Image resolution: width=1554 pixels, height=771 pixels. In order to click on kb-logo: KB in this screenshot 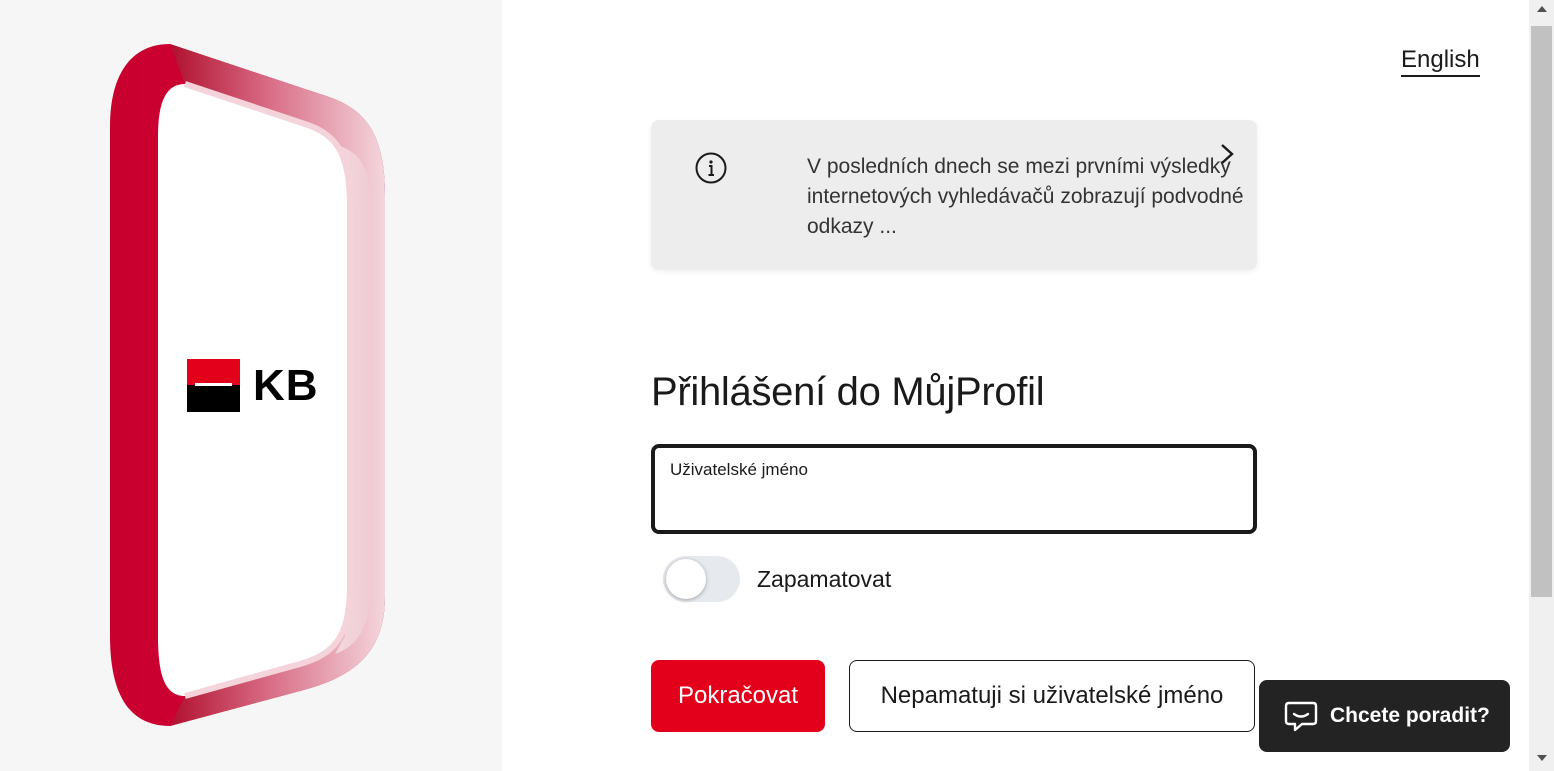, I will do `click(253, 385)`.